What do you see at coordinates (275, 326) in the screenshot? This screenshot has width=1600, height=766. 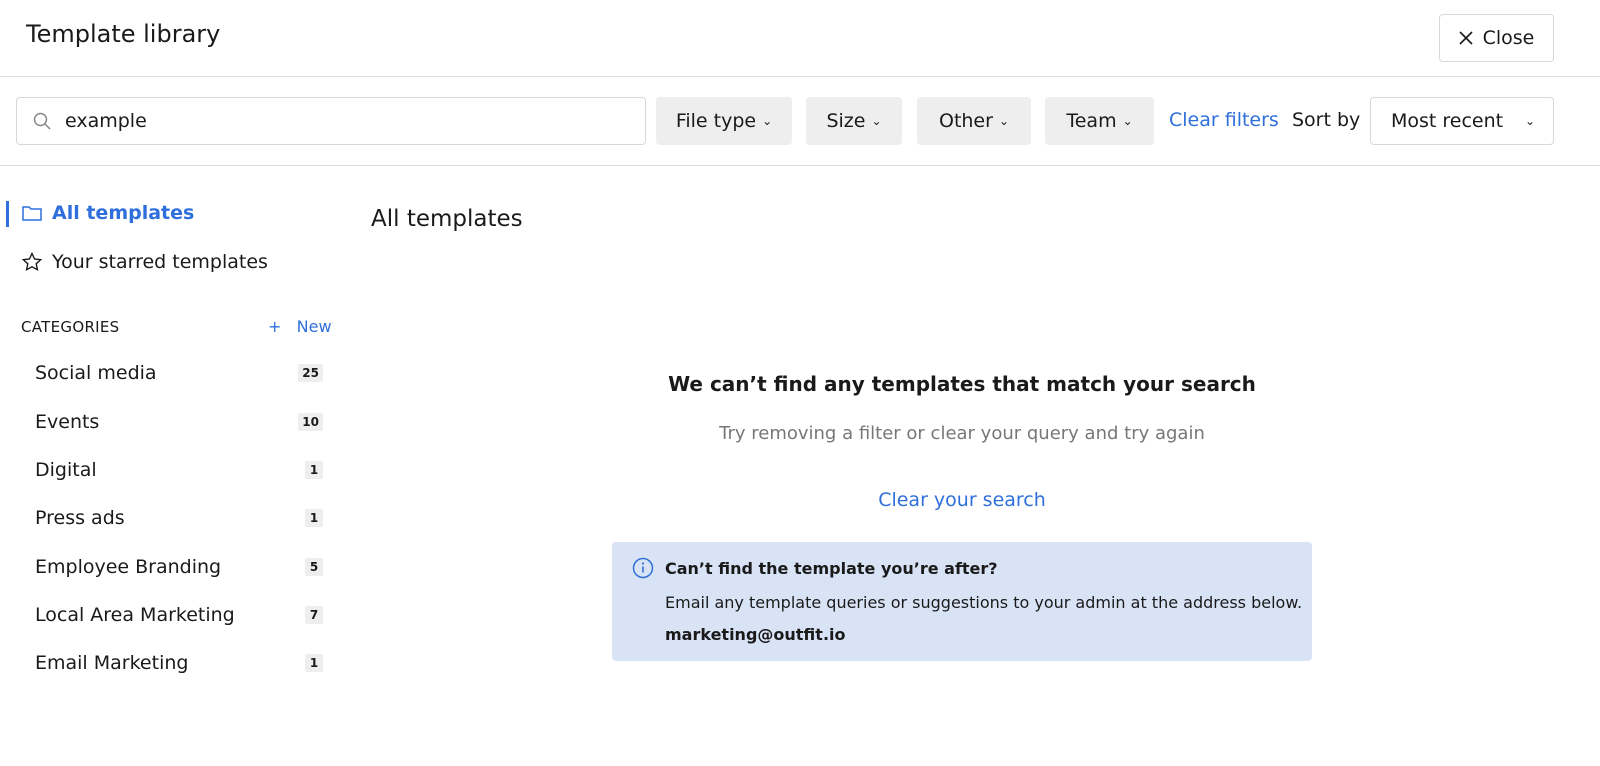 I see `plus-icon: +` at bounding box center [275, 326].